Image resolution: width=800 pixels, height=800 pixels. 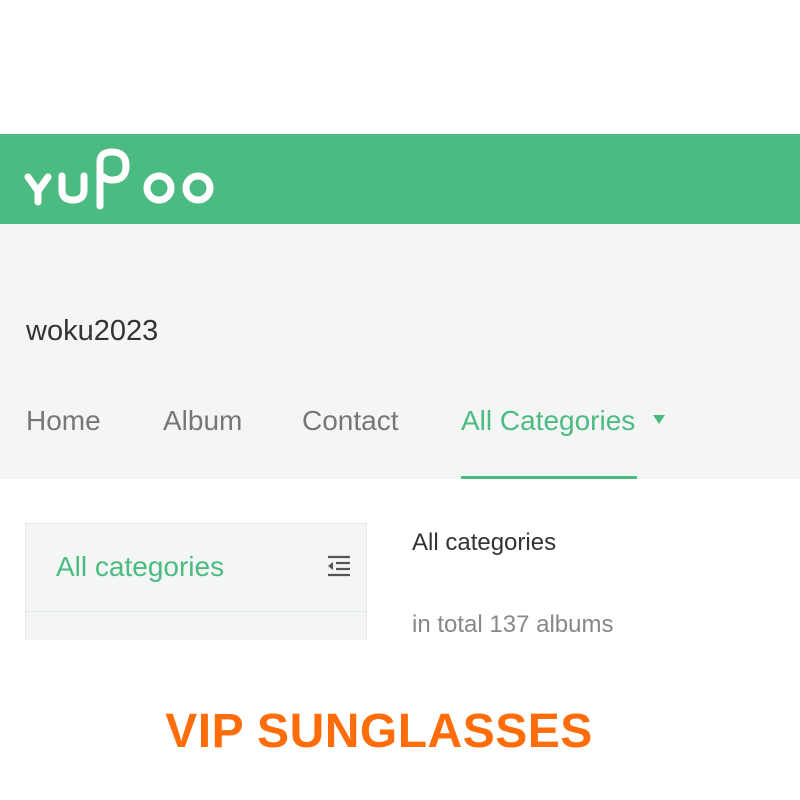 I want to click on main-nav: Home Album Contact All Categories, so click(x=400, y=436).